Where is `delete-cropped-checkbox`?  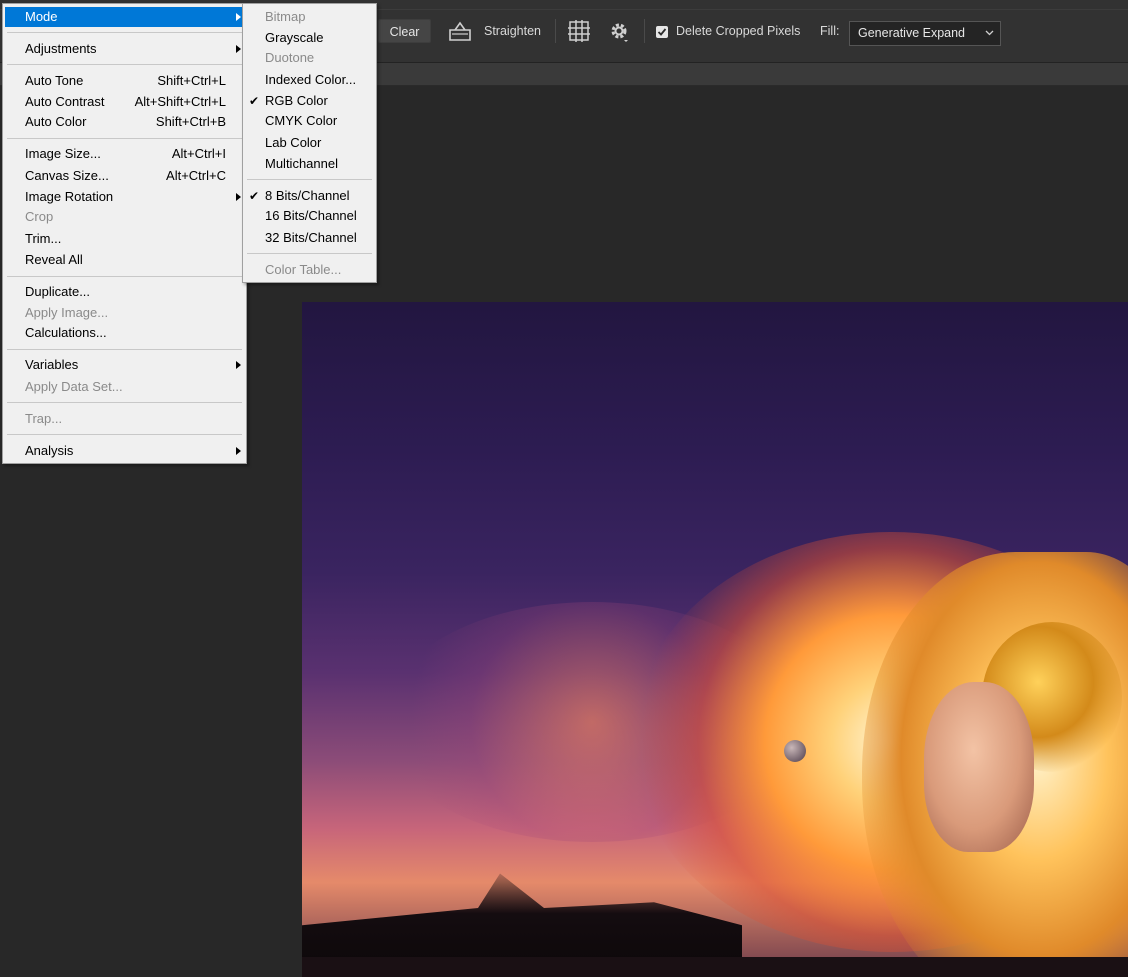 delete-cropped-checkbox is located at coordinates (662, 32).